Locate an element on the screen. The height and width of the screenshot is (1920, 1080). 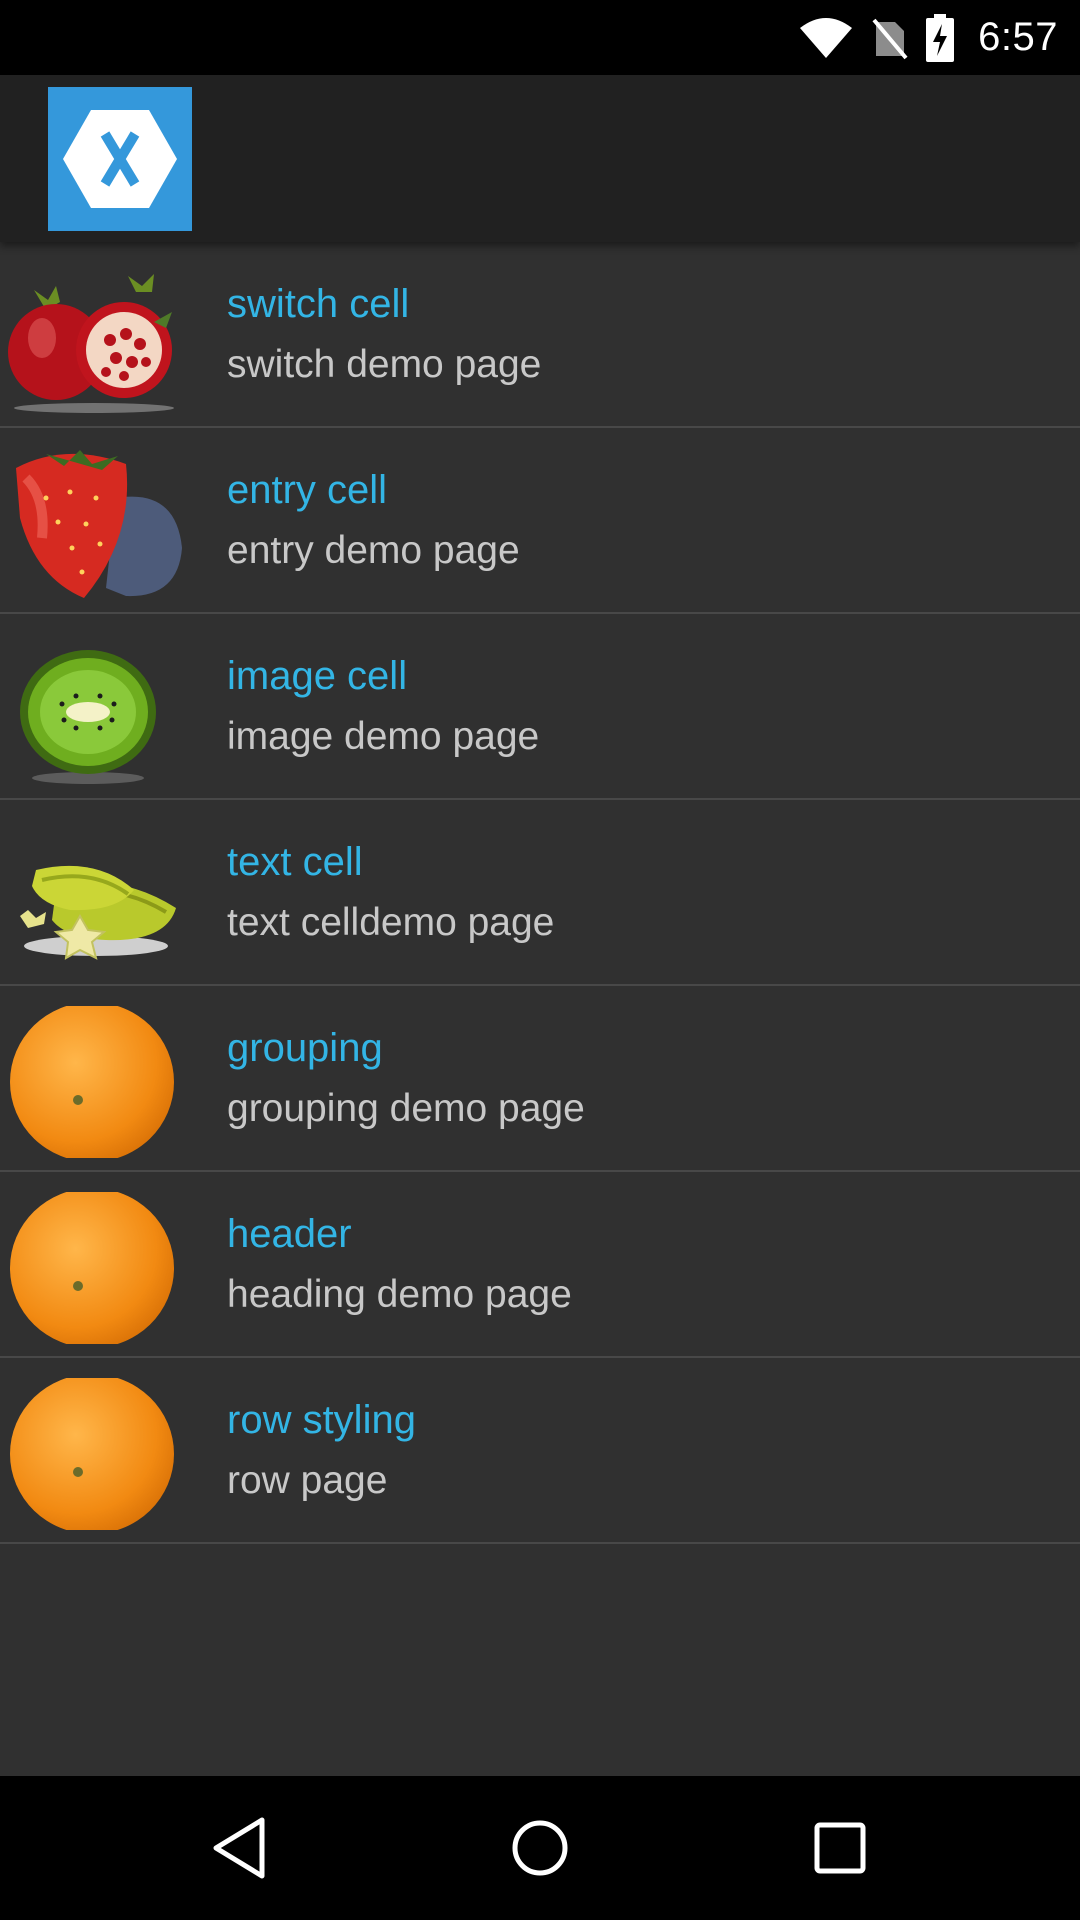
cell-detail: heading demo page is located at coordinates (399, 1294).